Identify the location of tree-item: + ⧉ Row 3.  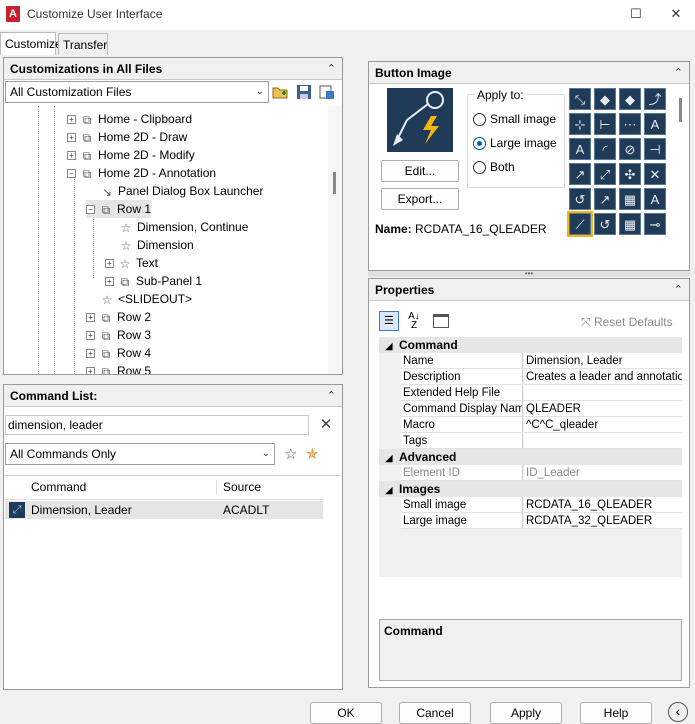
(118, 335).